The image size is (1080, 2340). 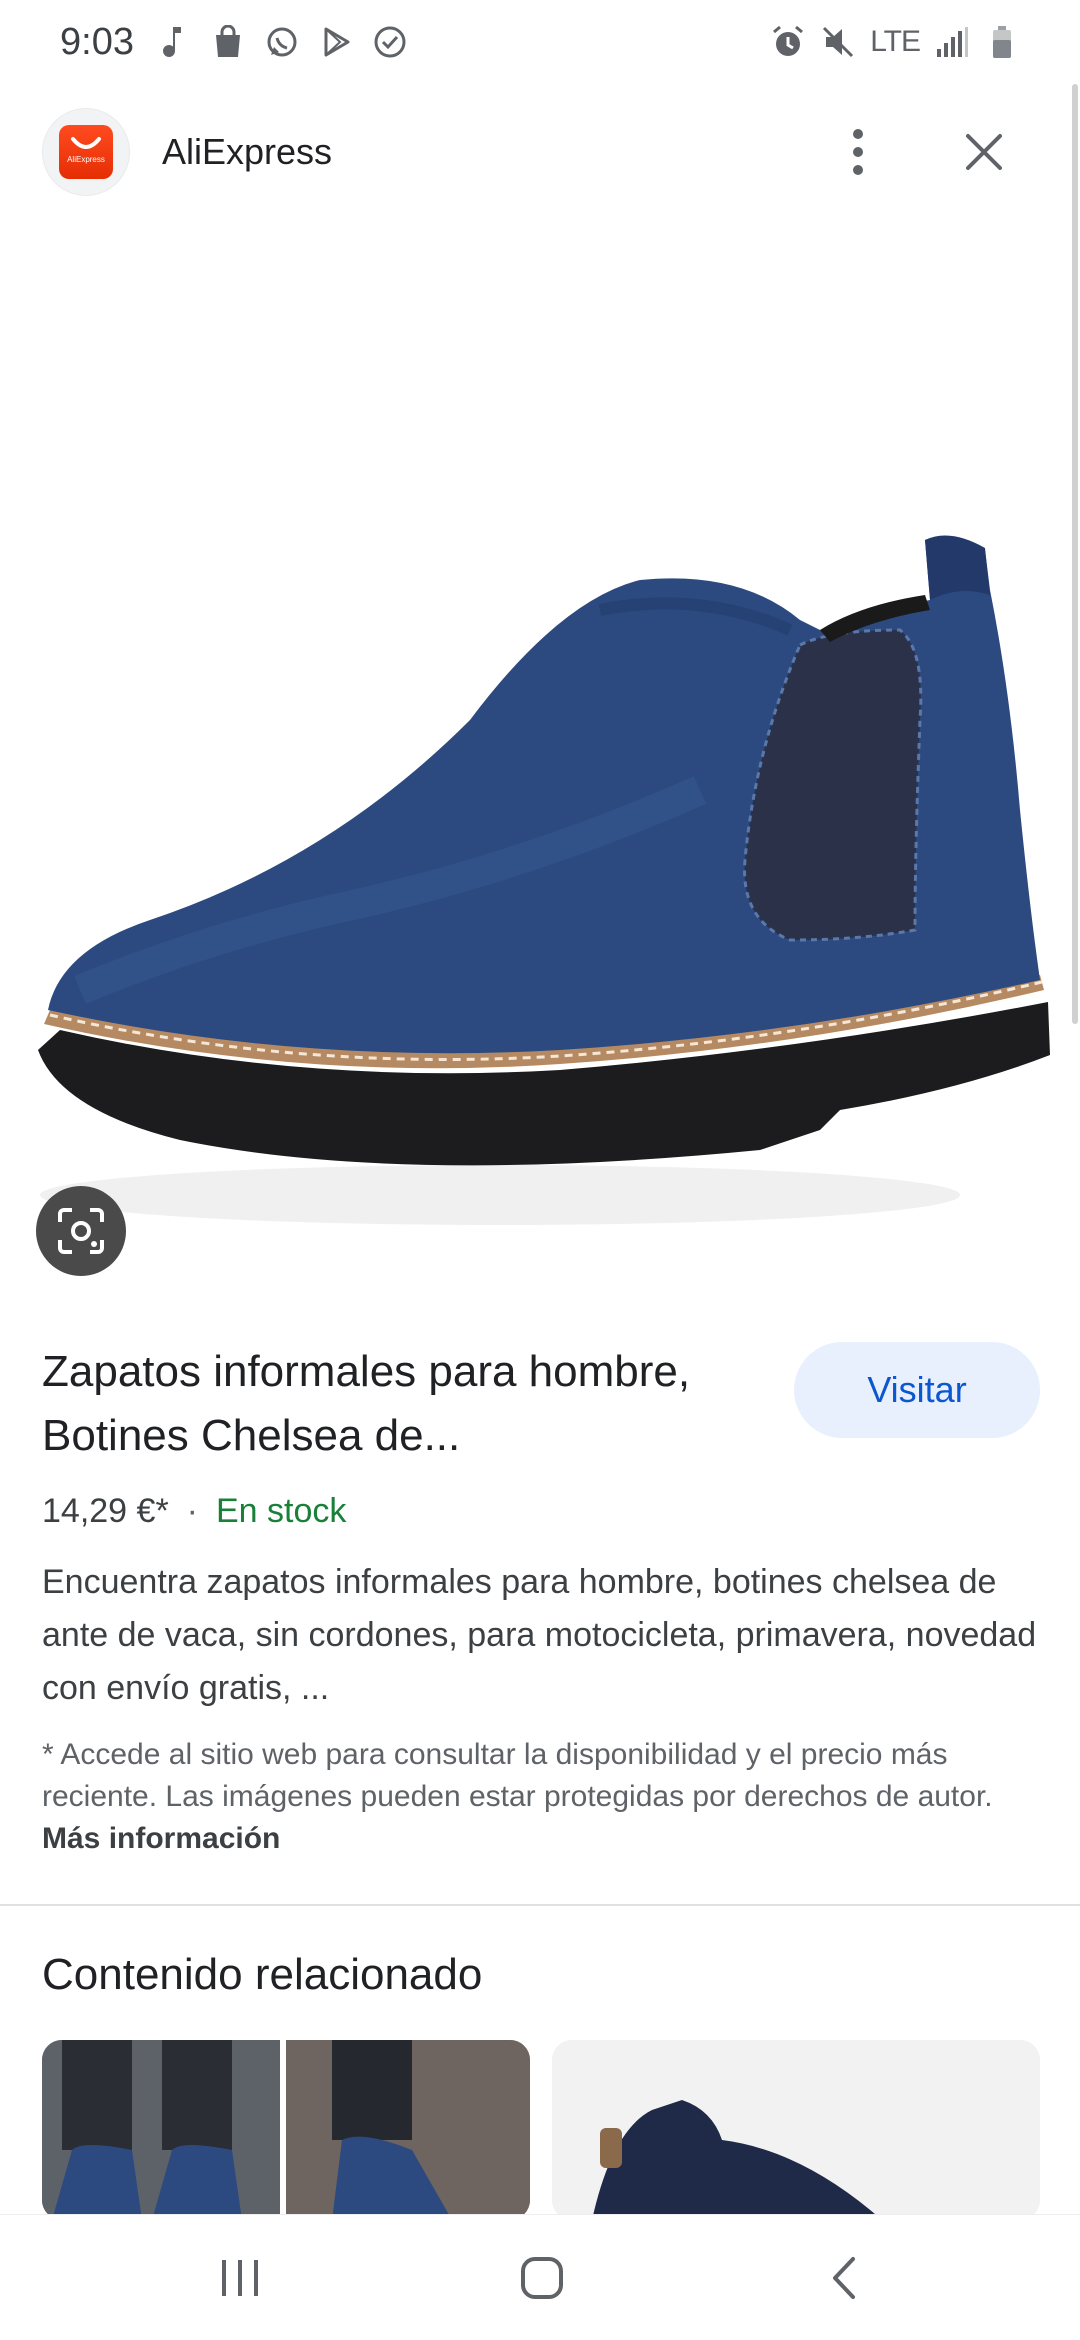 I want to click on battery-icon, so click(x=1002, y=42).